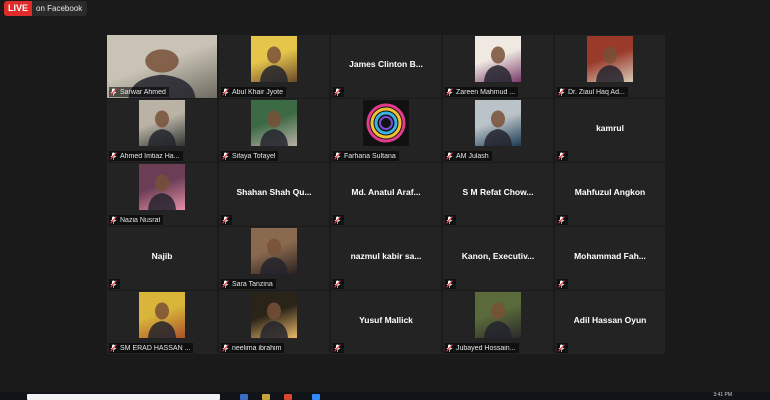 This screenshot has width=770, height=400. Describe the element at coordinates (610, 130) in the screenshot. I see `participant-tile: kamrul` at that location.